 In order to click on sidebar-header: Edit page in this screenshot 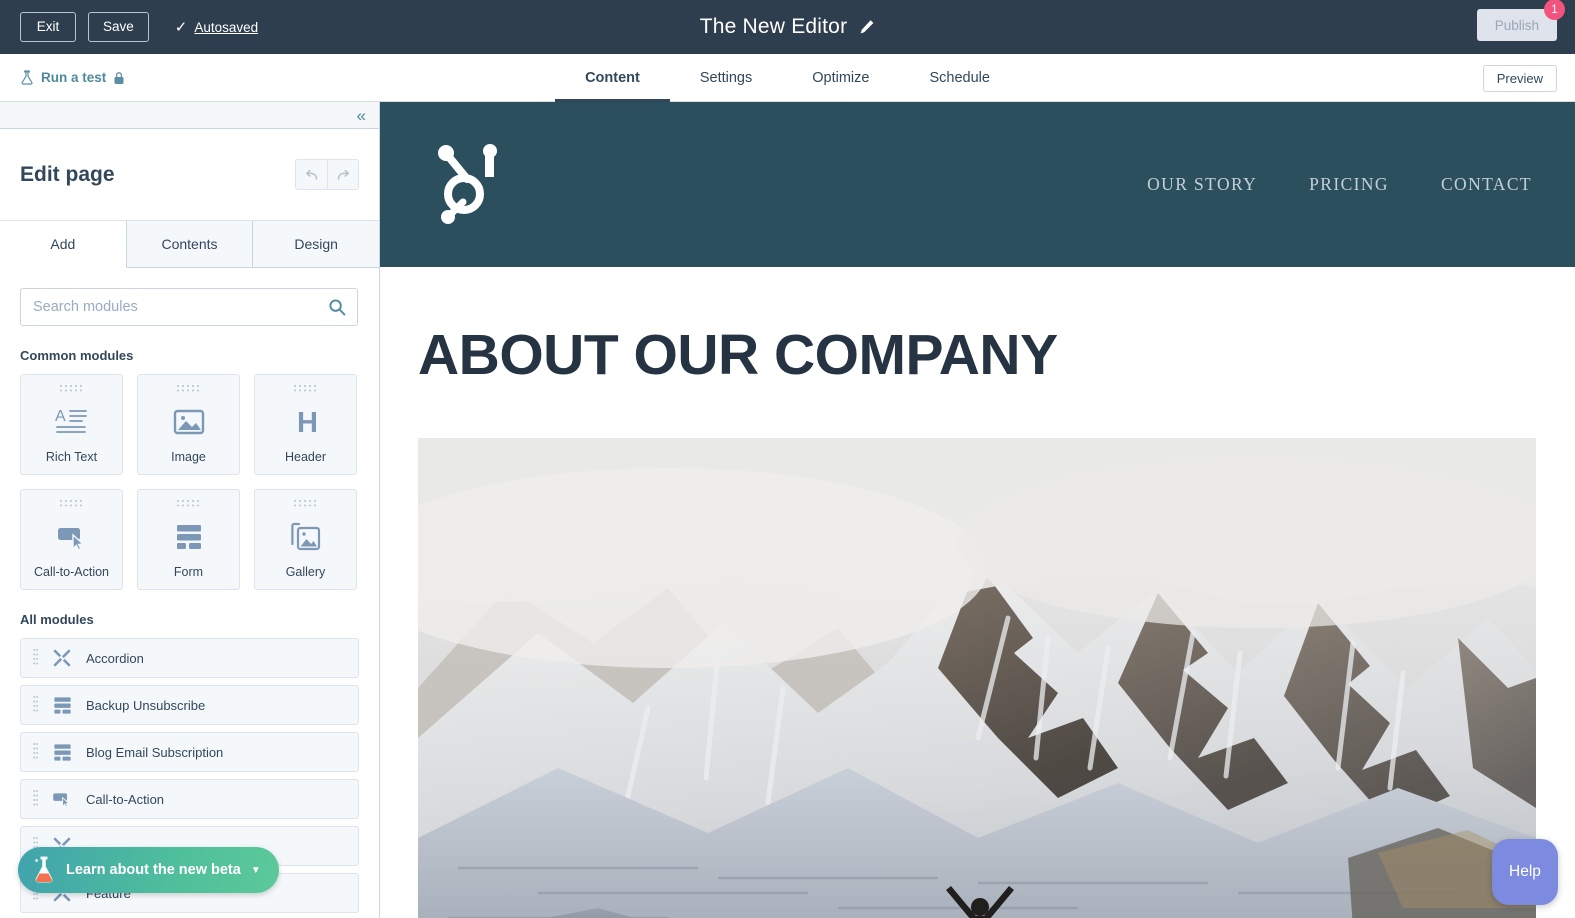, I will do `click(189, 175)`.